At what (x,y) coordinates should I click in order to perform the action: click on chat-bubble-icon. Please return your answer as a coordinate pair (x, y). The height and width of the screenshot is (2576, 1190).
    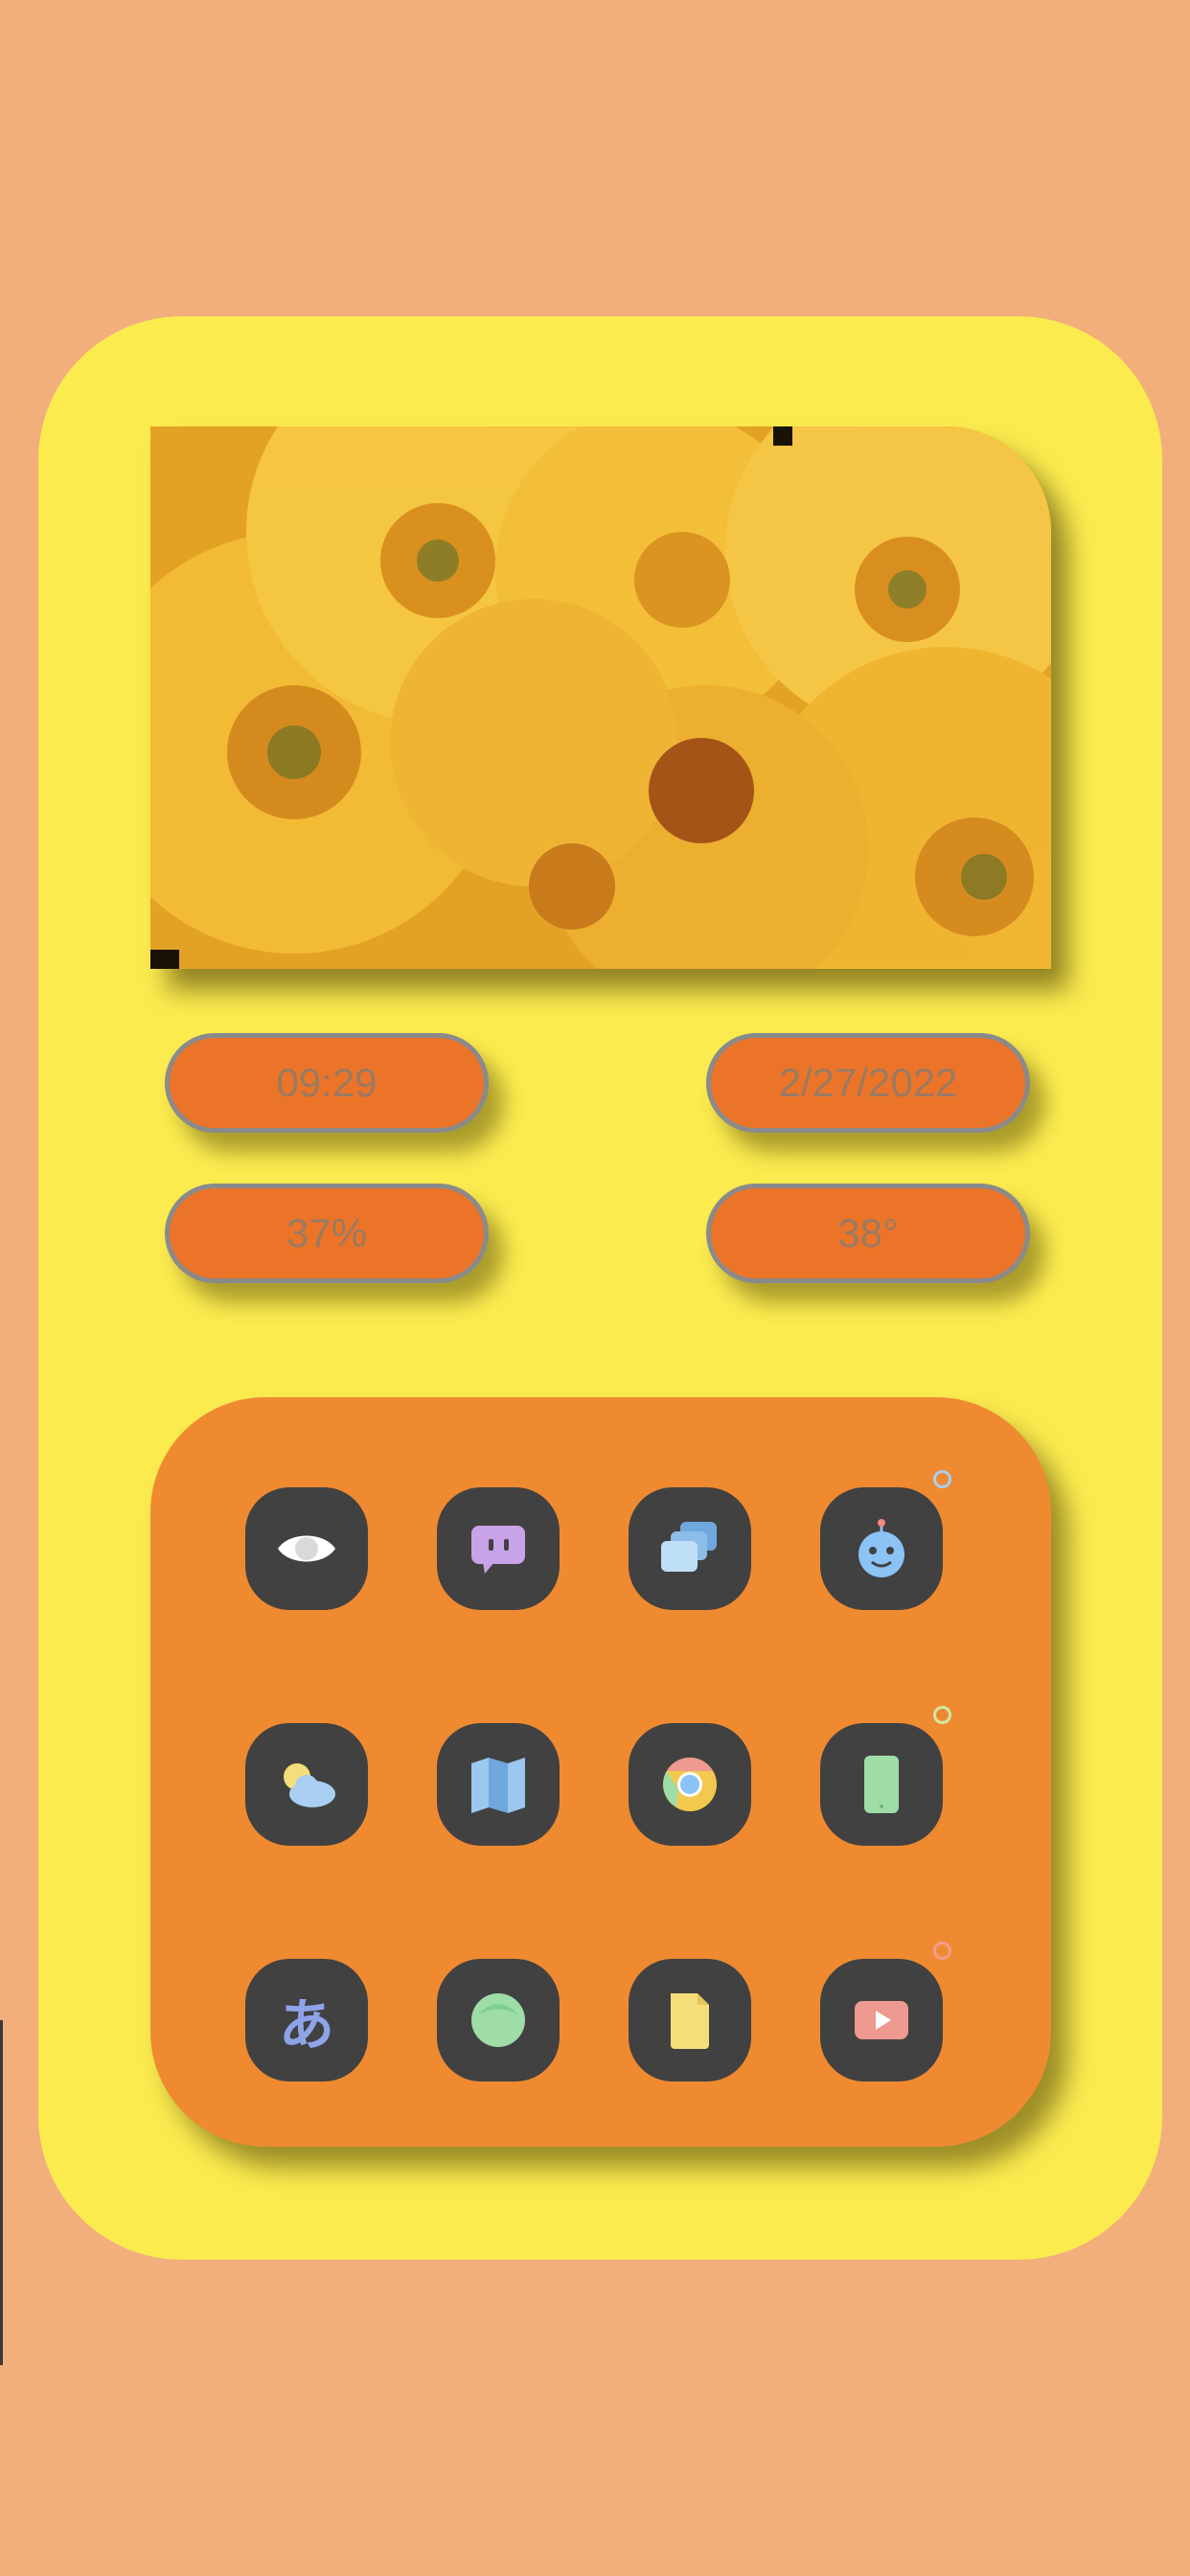
    Looking at the image, I should click on (498, 1550).